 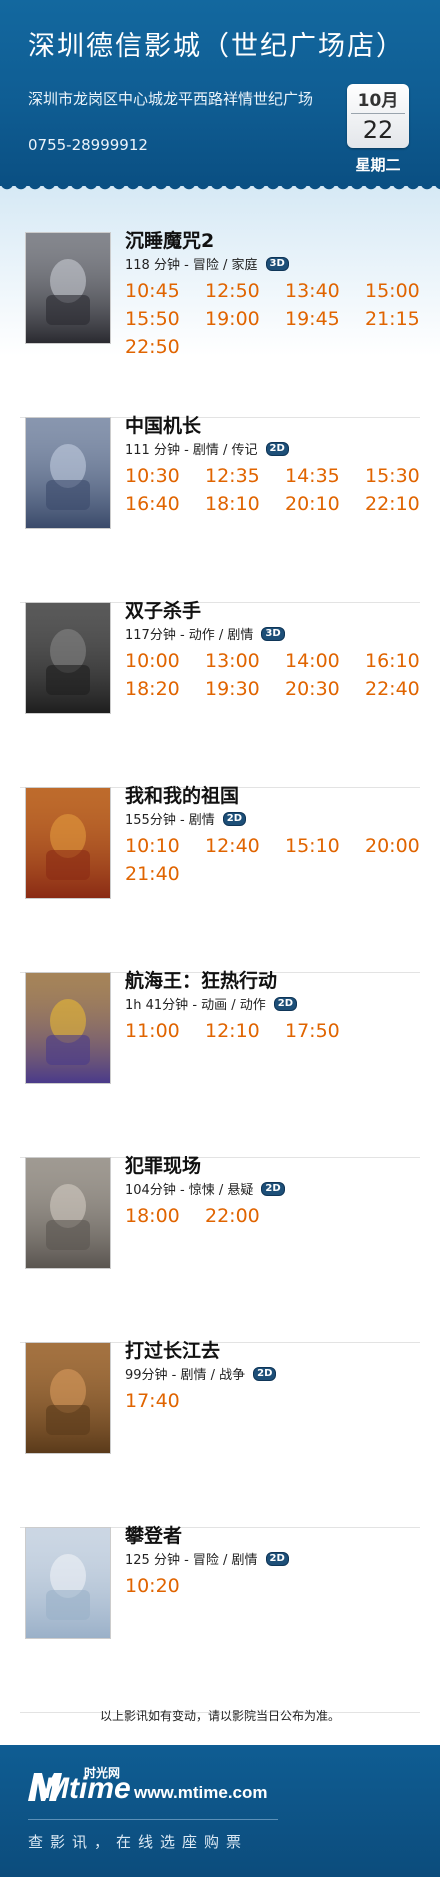 I want to click on movie-meta-row: 104分钟 - 惊悚 / 悬疑 2D, so click(x=205, y=1188).